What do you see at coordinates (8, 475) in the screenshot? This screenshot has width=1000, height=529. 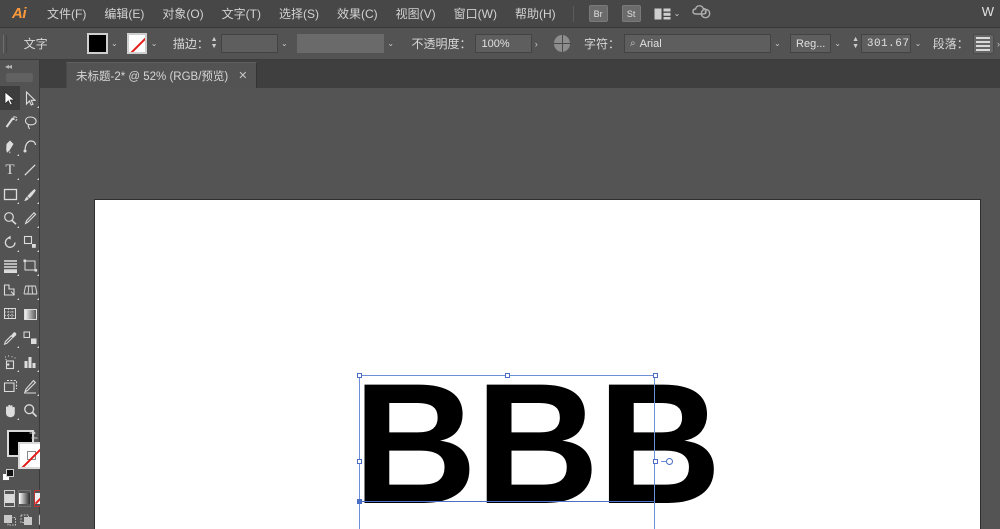 I see `default-fill-stroke-icon` at bounding box center [8, 475].